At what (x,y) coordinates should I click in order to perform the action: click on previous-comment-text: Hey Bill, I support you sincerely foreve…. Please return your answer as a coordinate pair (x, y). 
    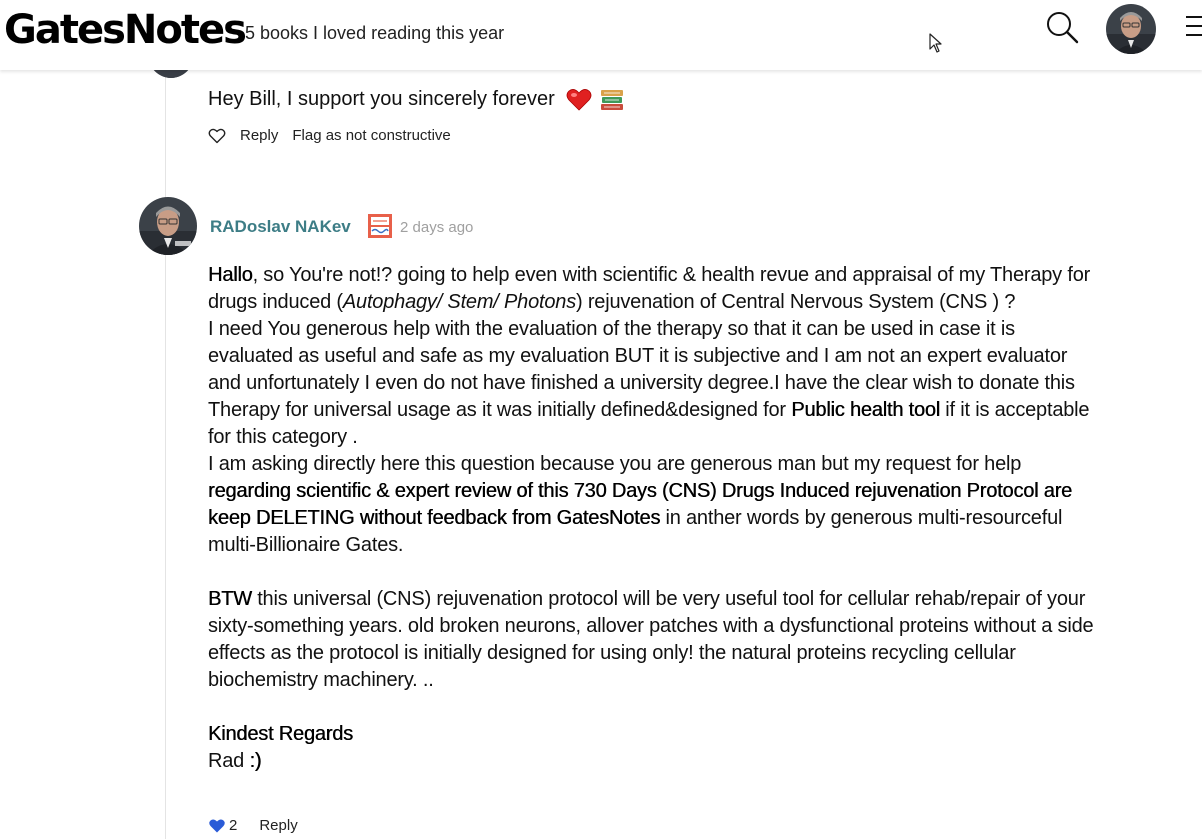
    Looking at the image, I should click on (416, 99).